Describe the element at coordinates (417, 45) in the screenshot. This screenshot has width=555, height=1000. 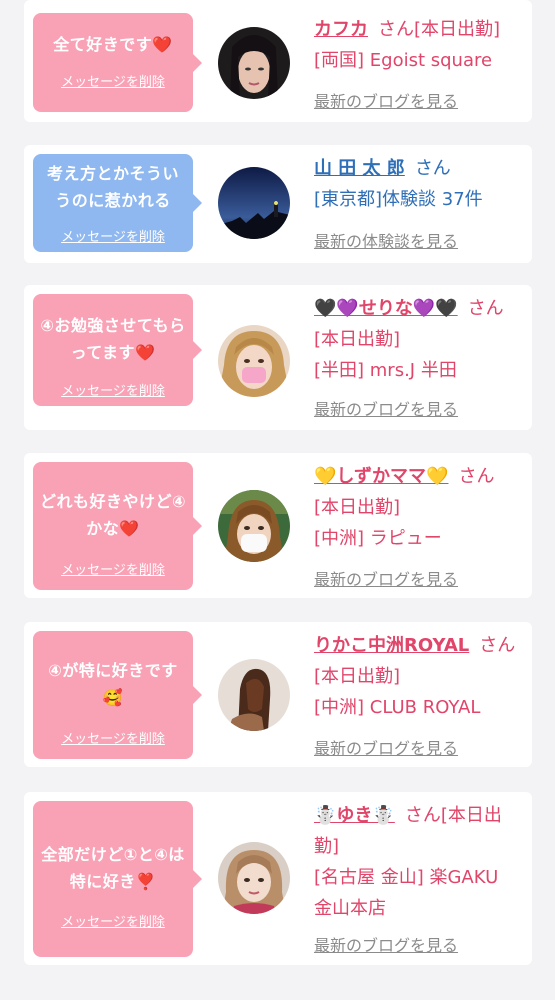
I see `cast-info: カフカ さん[本日出勤] [両国] Egoist square` at that location.